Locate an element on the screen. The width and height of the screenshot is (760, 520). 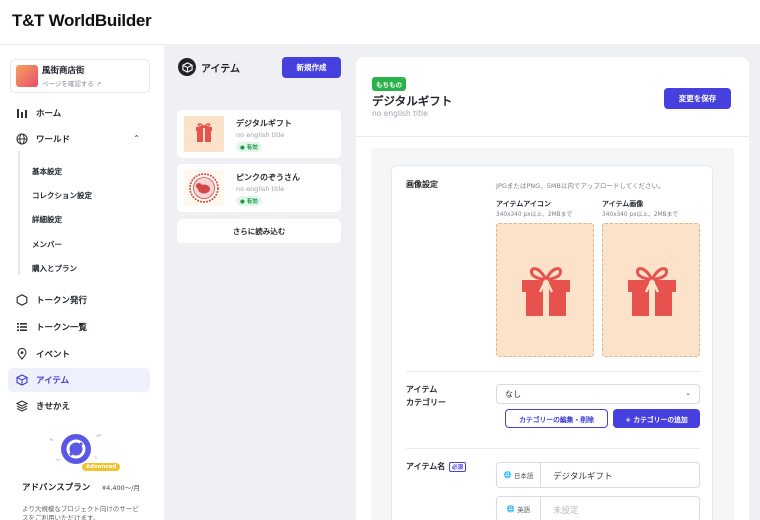
image-hint: JPGまたはPNG、5MB以内でアップロードしてください。 is located at coordinates (580, 186).